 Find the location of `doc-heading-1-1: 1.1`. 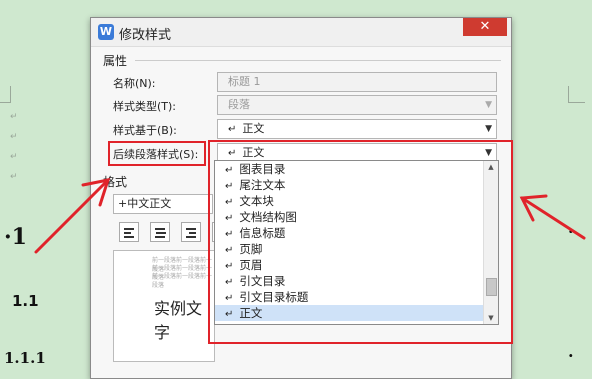

doc-heading-1-1: 1.1 is located at coordinates (25, 301).